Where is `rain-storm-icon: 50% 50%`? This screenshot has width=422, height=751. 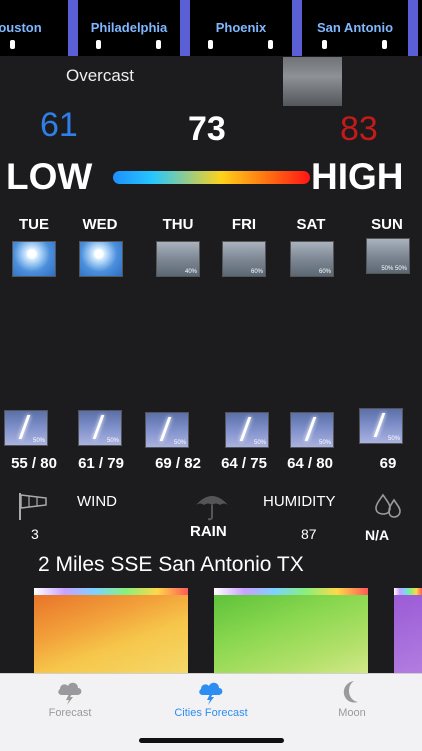
rain-storm-icon: 50% 50% is located at coordinates (388, 256).